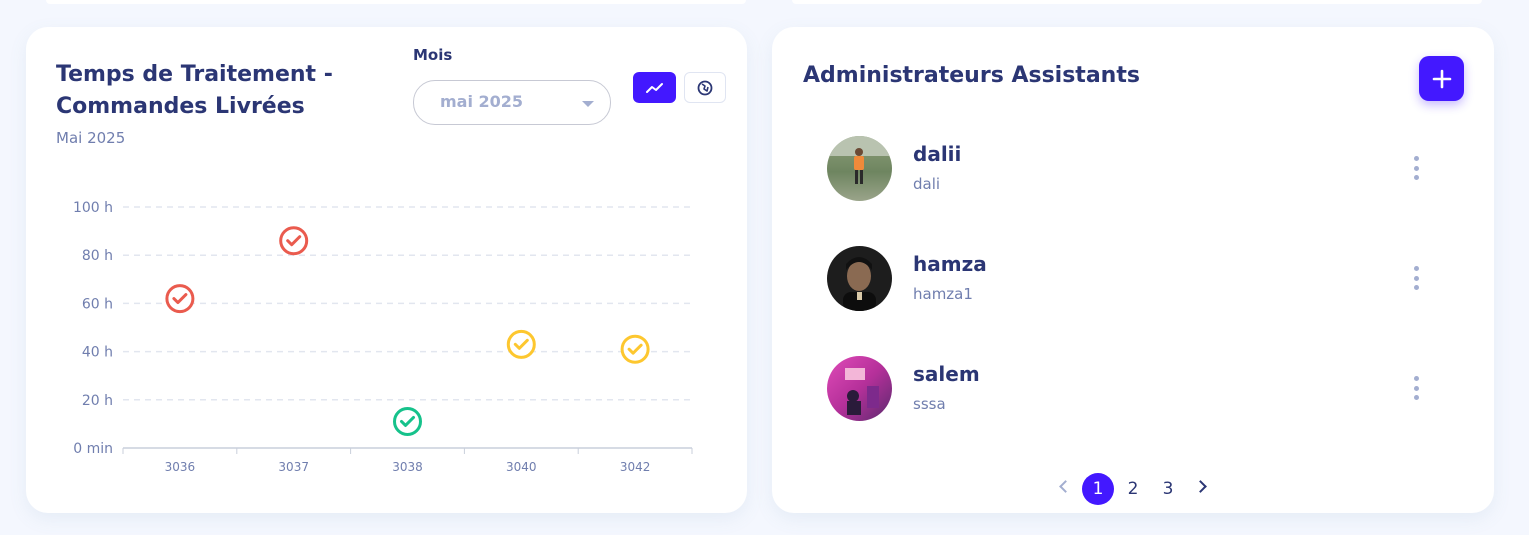  I want to click on add-admin-button, so click(1441, 78).